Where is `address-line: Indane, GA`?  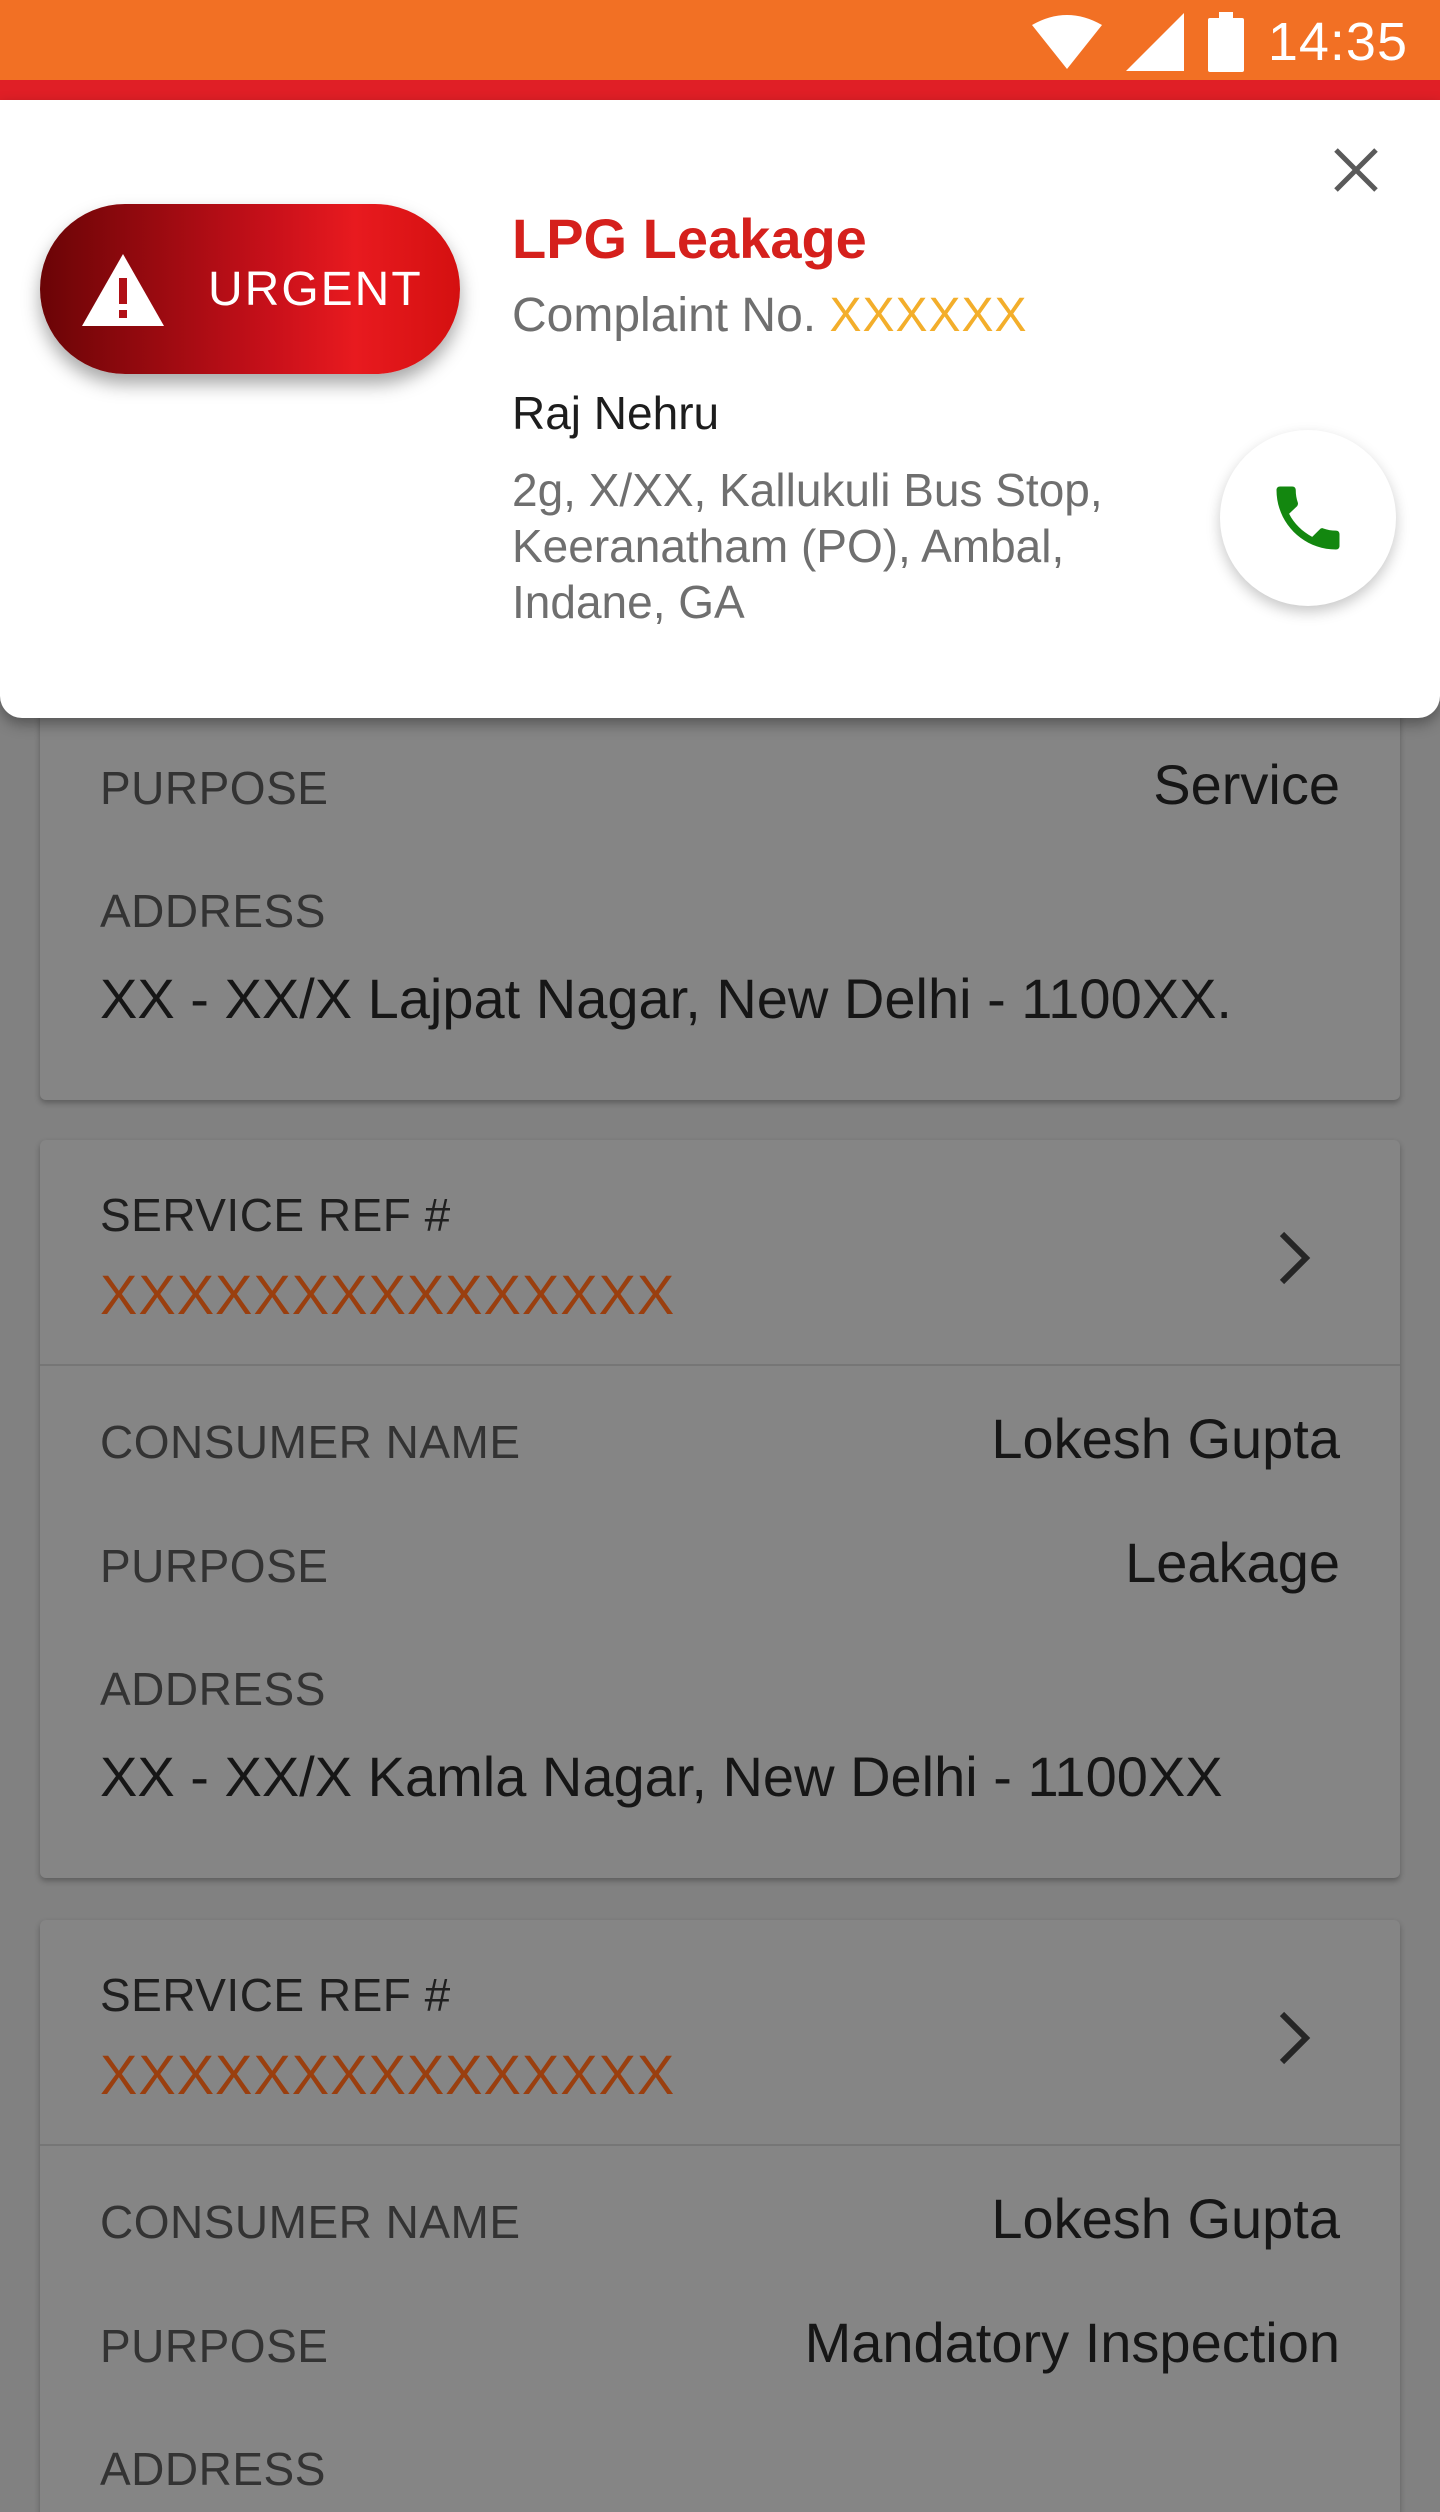 address-line: Indane, GA is located at coordinates (628, 602).